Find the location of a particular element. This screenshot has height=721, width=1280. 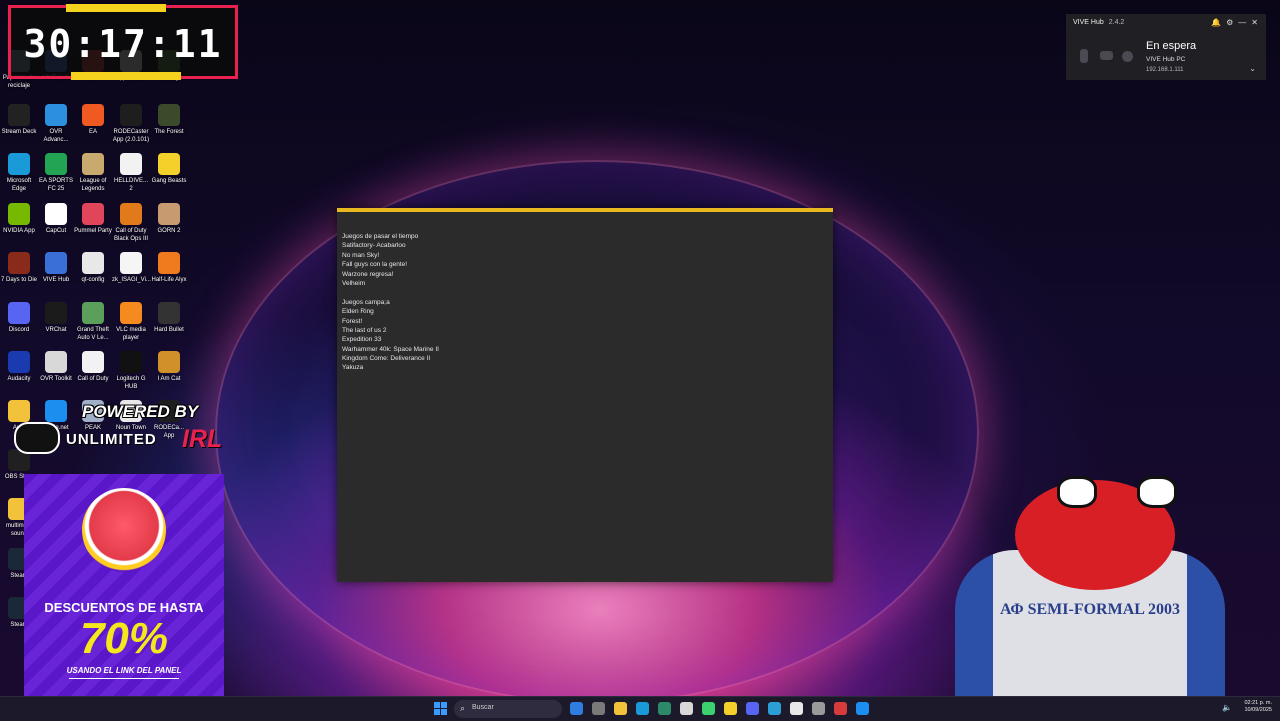

taskbar: ⌕ Buscar 🔈 02:21 p. m. 10/09/2025 is located at coordinates (640, 708).